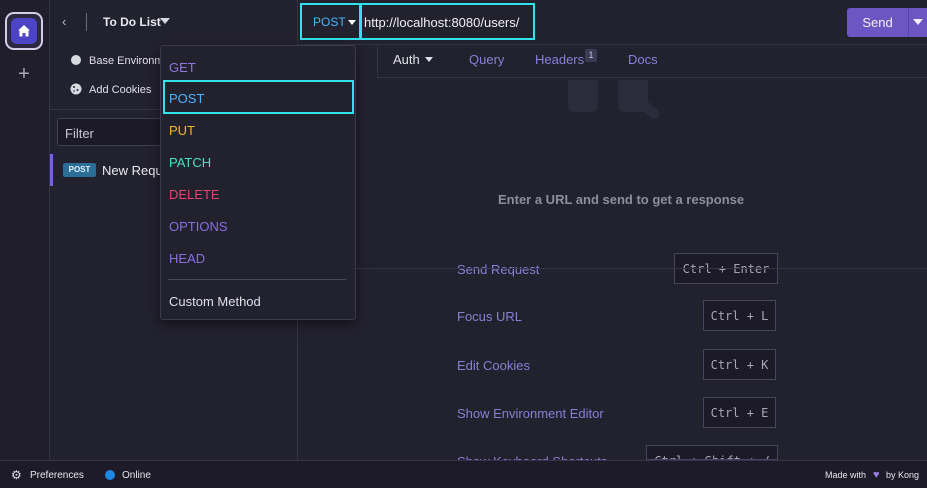 Image resolution: width=927 pixels, height=488 pixels. I want to click on shortcut-key: Ctrl + K, so click(739, 364).